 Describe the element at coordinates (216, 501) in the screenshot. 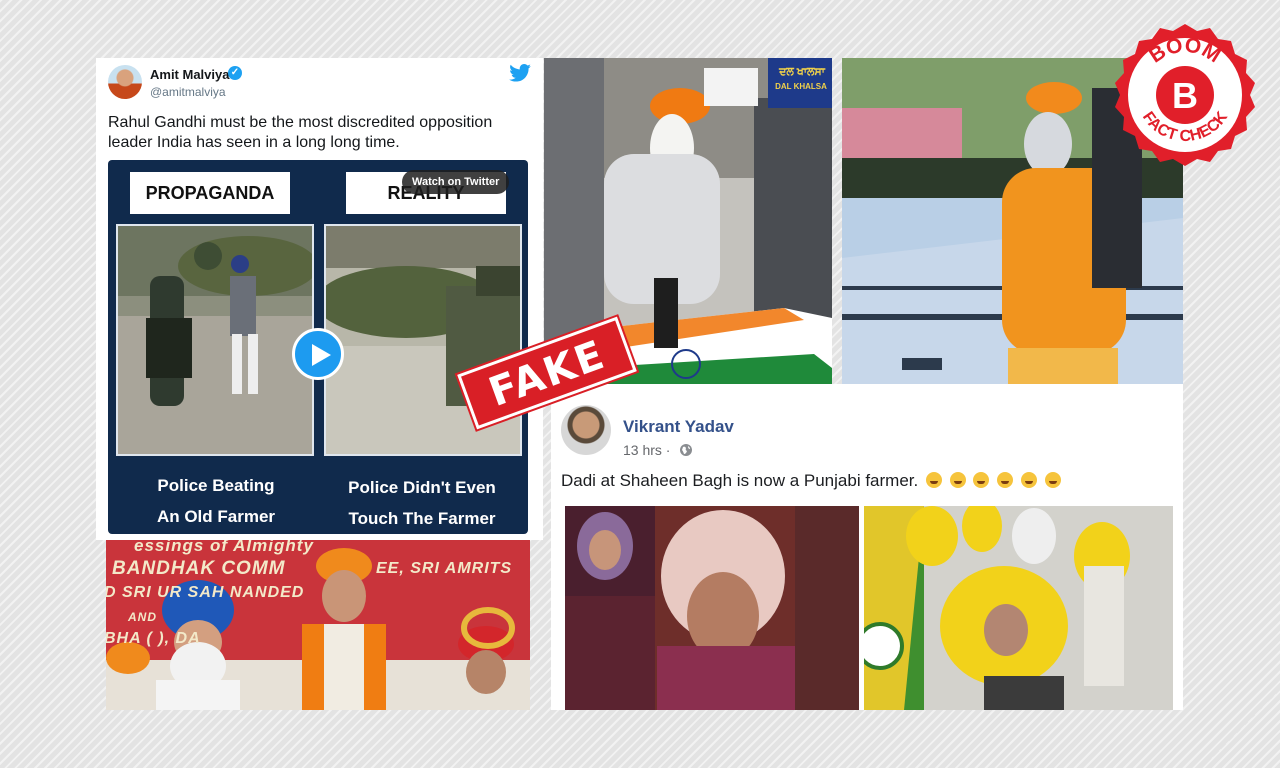

I see `propaganda-caption: Police Beating An Old Farmer` at that location.